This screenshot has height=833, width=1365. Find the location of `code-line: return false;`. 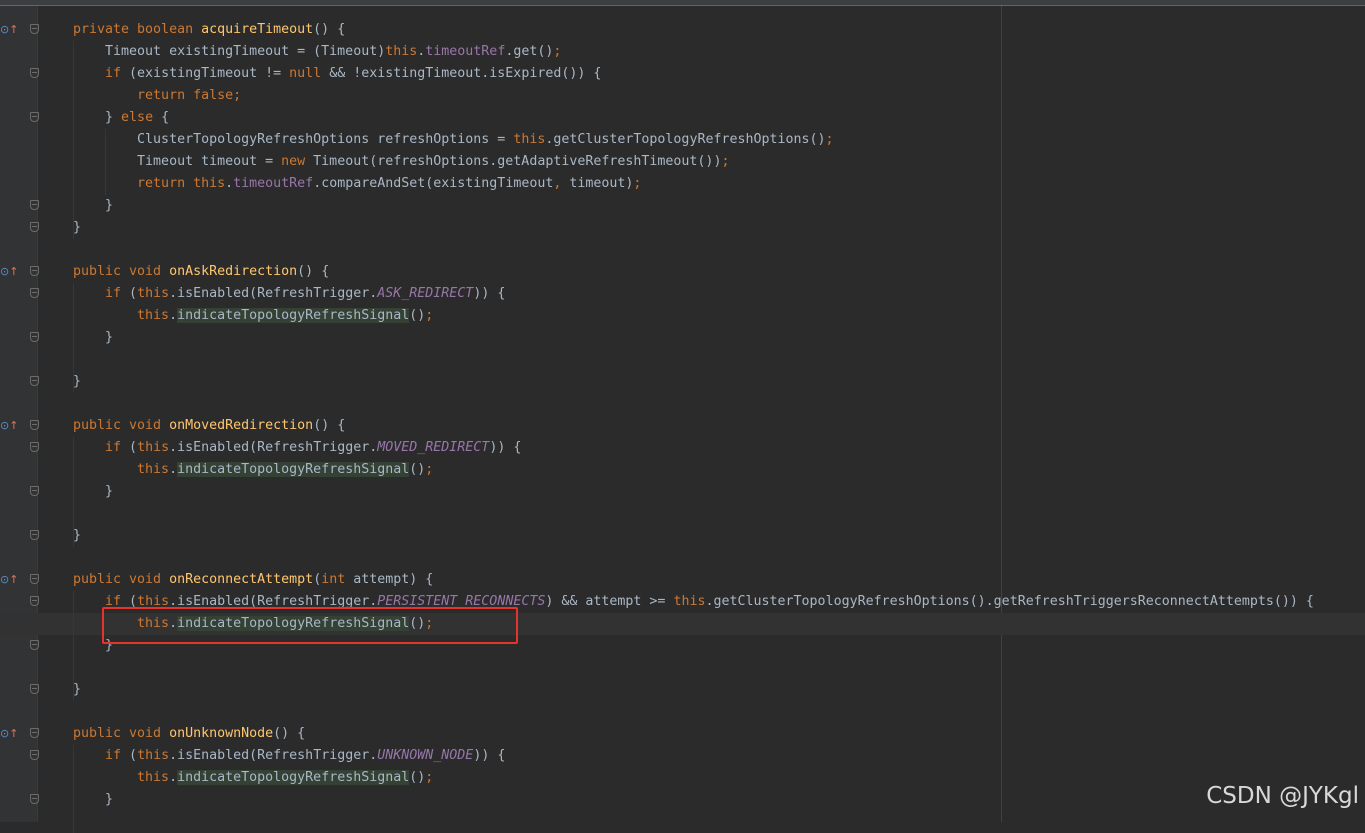

code-line: return false; is located at coordinates (682, 96).